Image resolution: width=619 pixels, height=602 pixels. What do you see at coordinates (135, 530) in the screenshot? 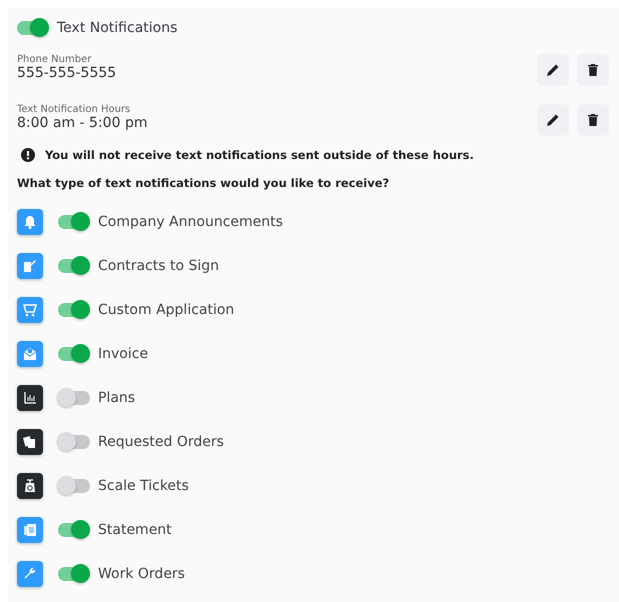
I see `notification-label: Statement` at bounding box center [135, 530].